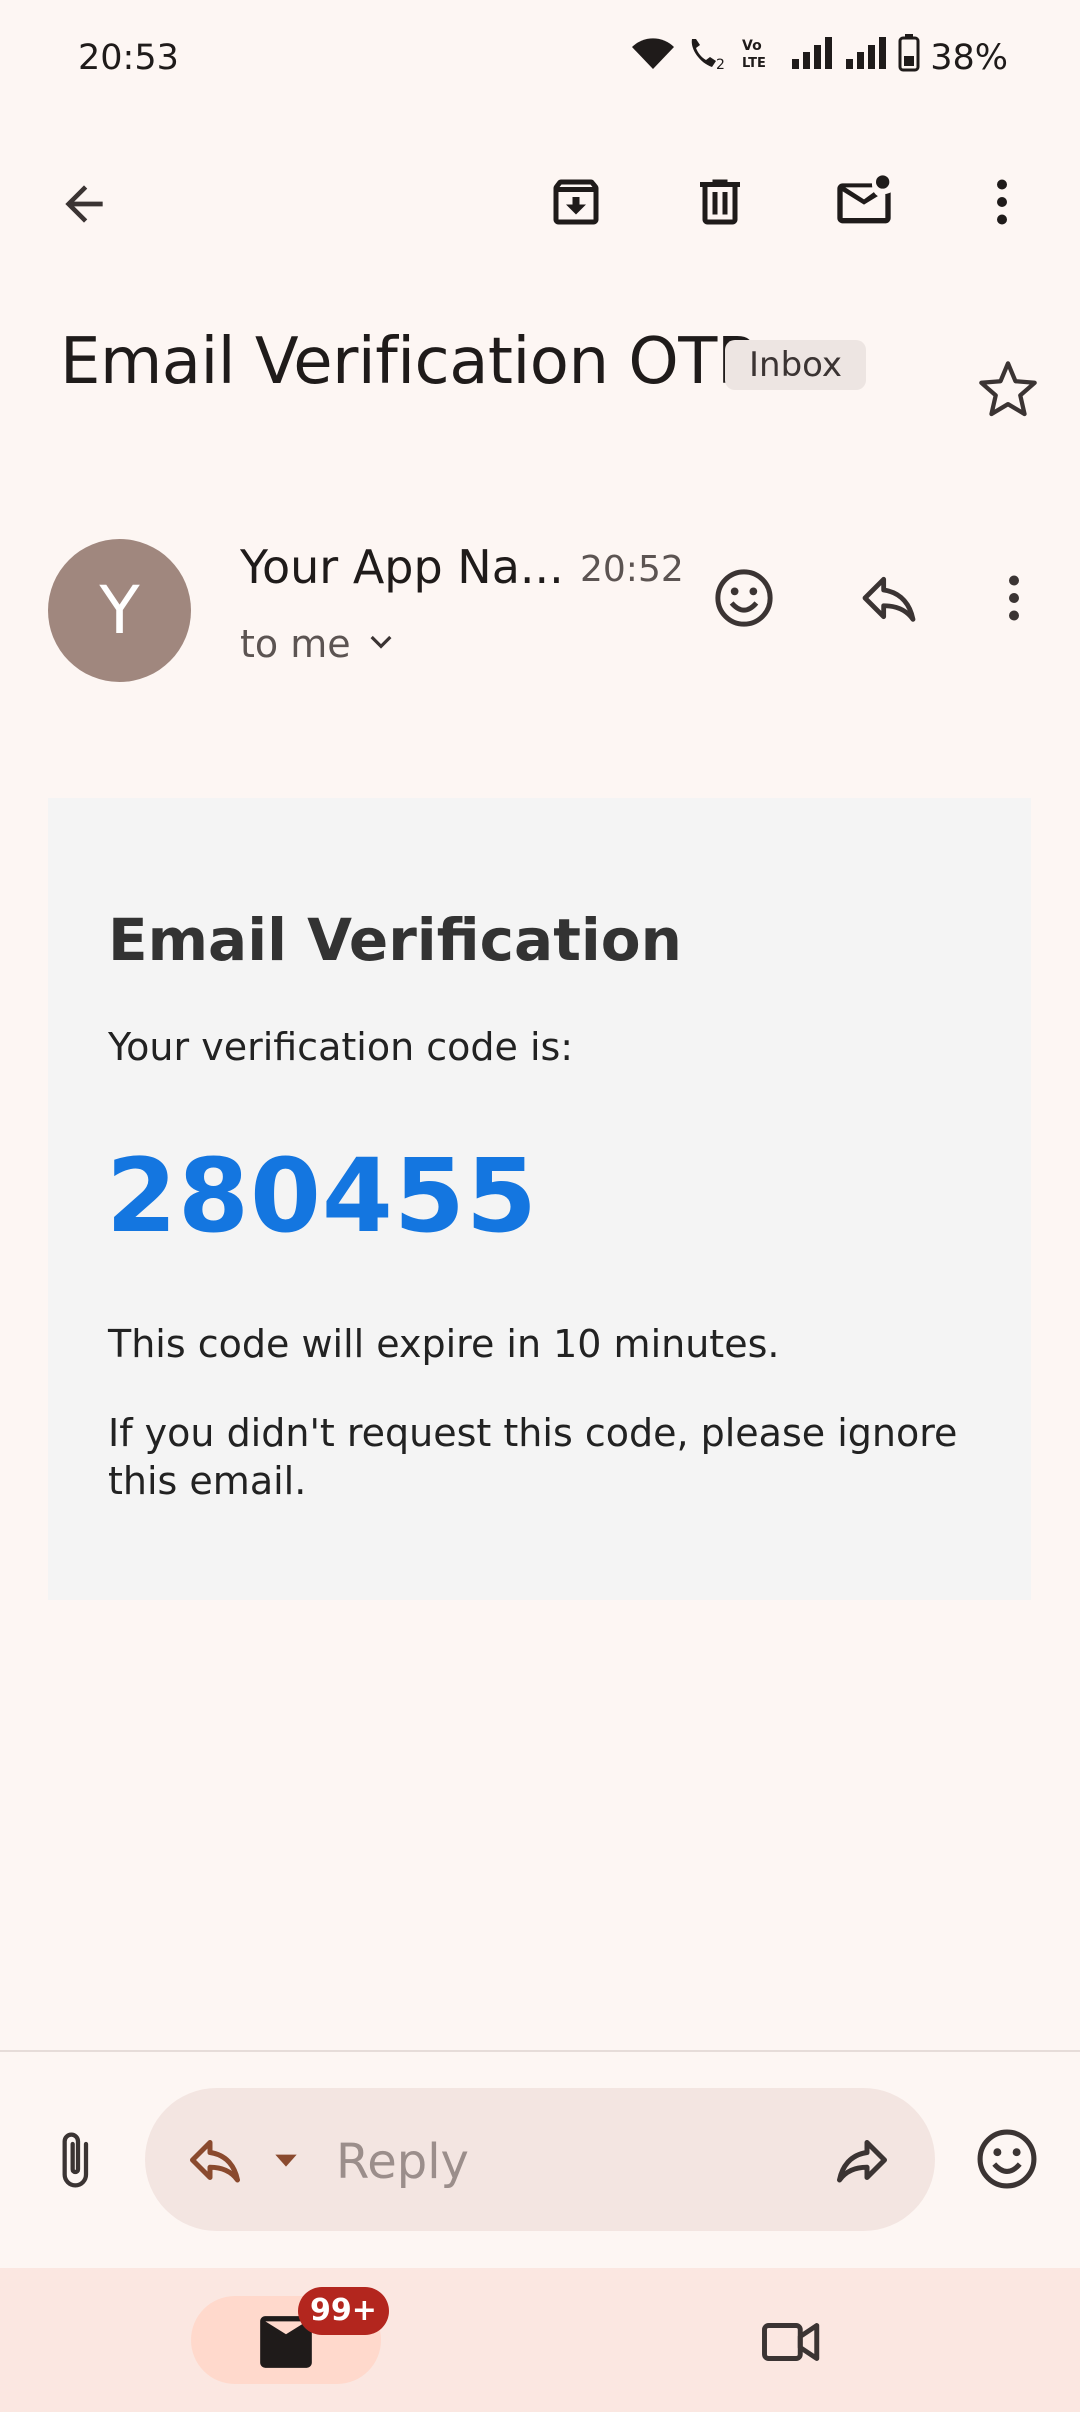 This screenshot has height=2412, width=1080. I want to click on svg-text: Vo, so click(752, 46).